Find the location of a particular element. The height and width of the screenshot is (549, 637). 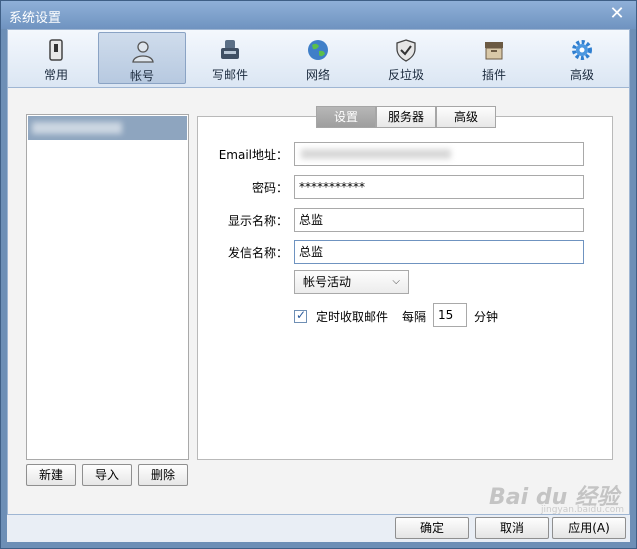

toolbar-item-plugins: 插件 is located at coordinates (494, 58).